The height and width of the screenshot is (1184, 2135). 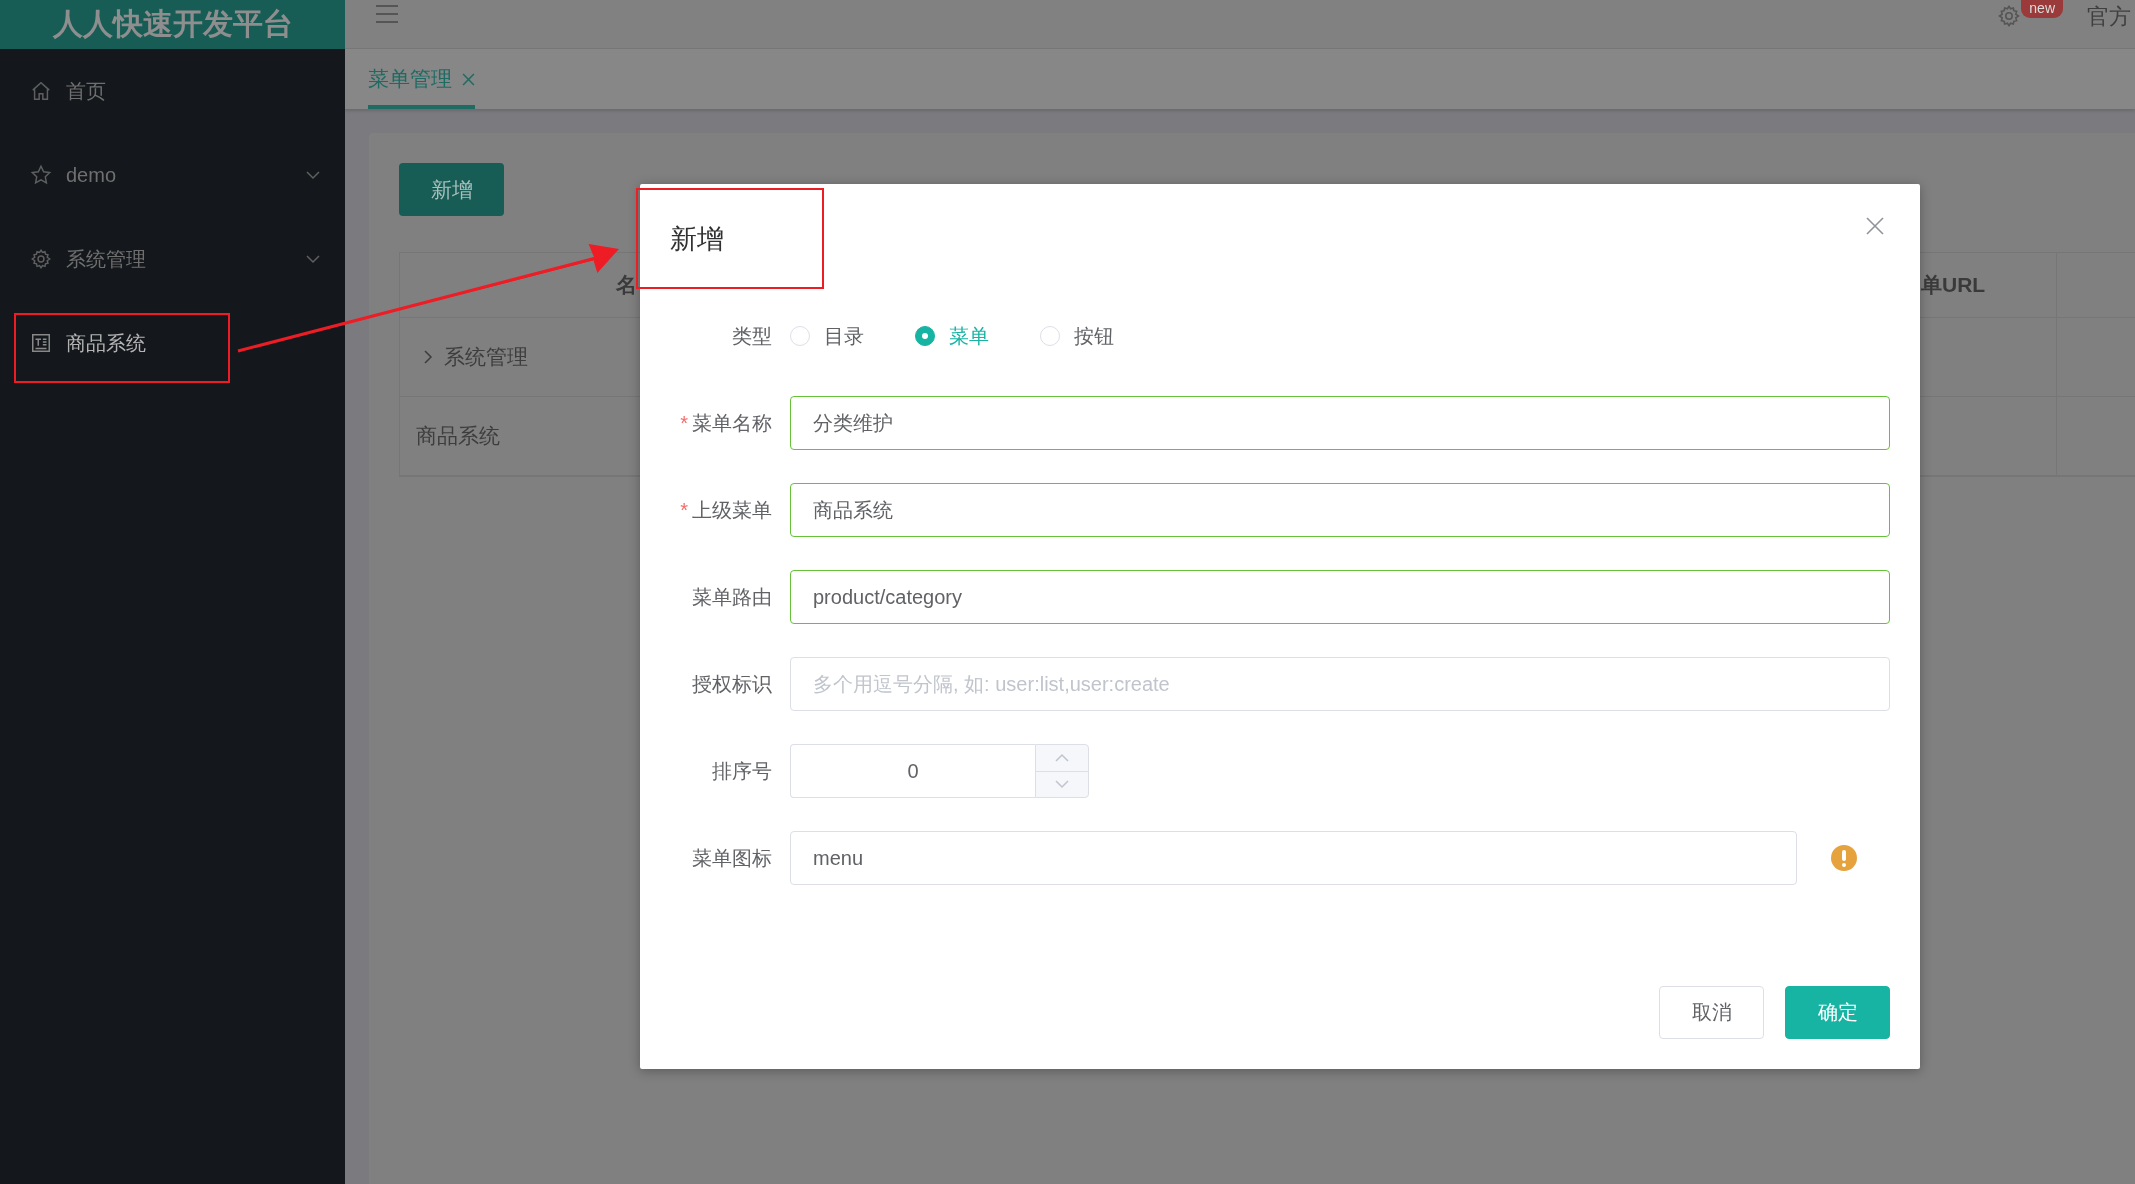 What do you see at coordinates (731, 597) in the screenshot?
I see `field-label: 菜单路由` at bounding box center [731, 597].